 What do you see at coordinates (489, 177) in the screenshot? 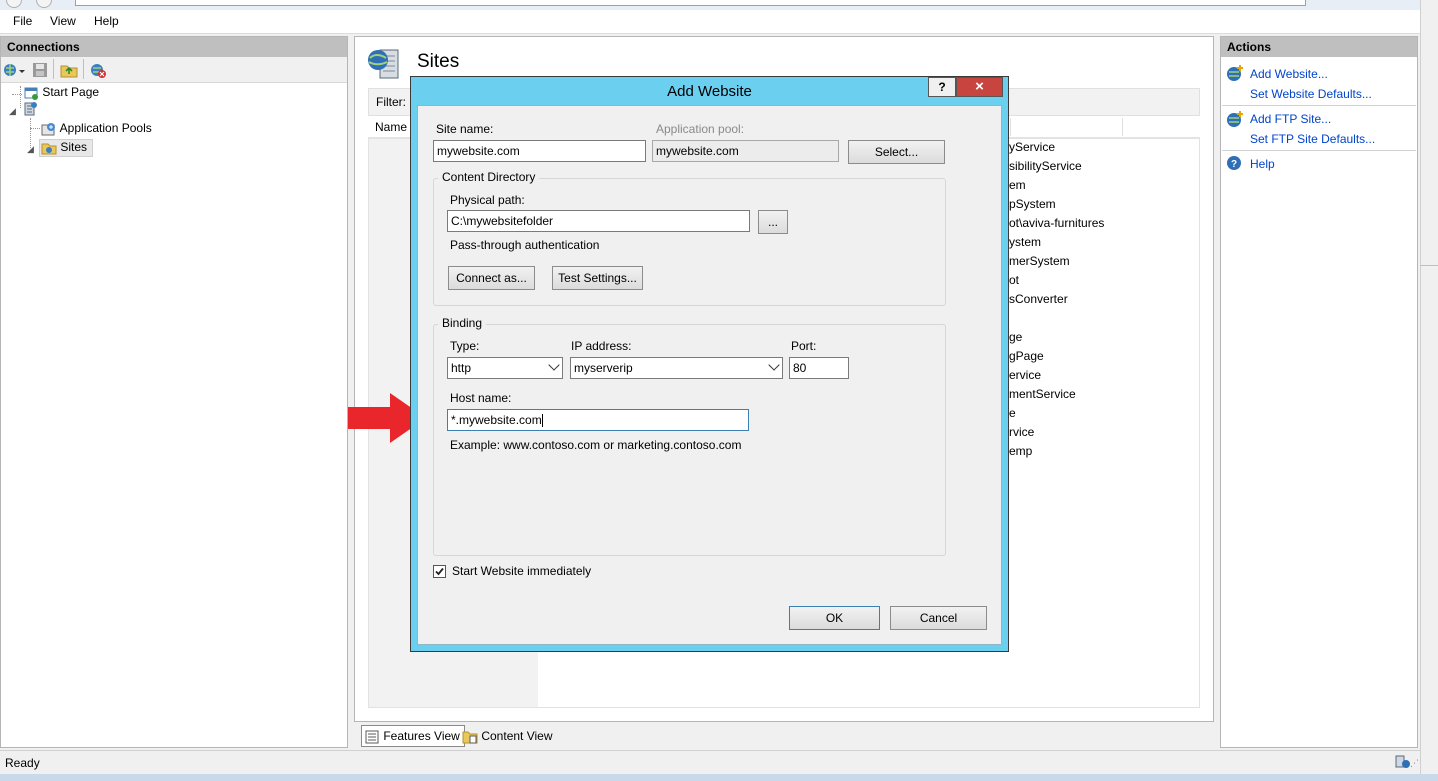
I see `content-directory-title: Content Directory` at bounding box center [489, 177].